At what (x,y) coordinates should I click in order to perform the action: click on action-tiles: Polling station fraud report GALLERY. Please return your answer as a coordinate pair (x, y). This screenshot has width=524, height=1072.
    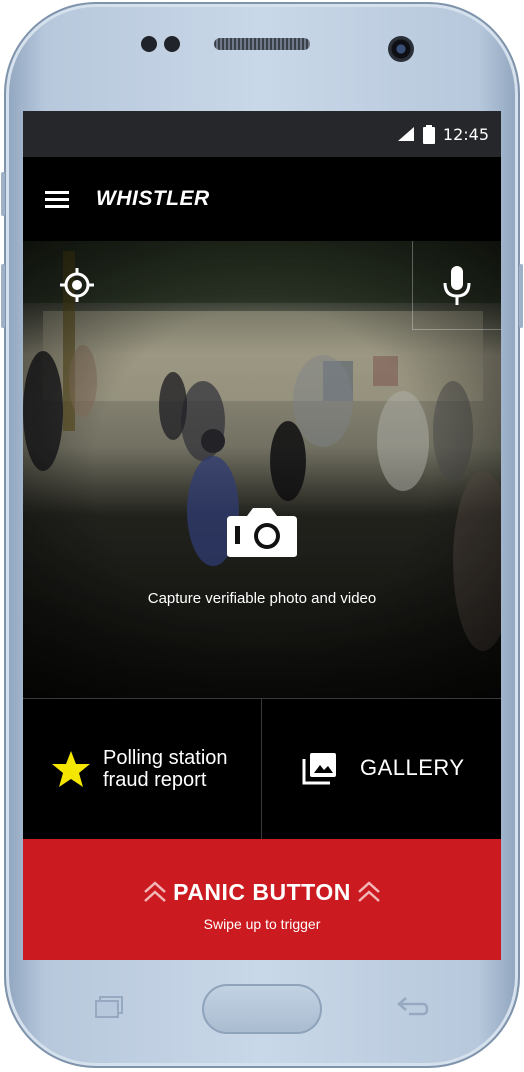
    Looking at the image, I should click on (262, 768).